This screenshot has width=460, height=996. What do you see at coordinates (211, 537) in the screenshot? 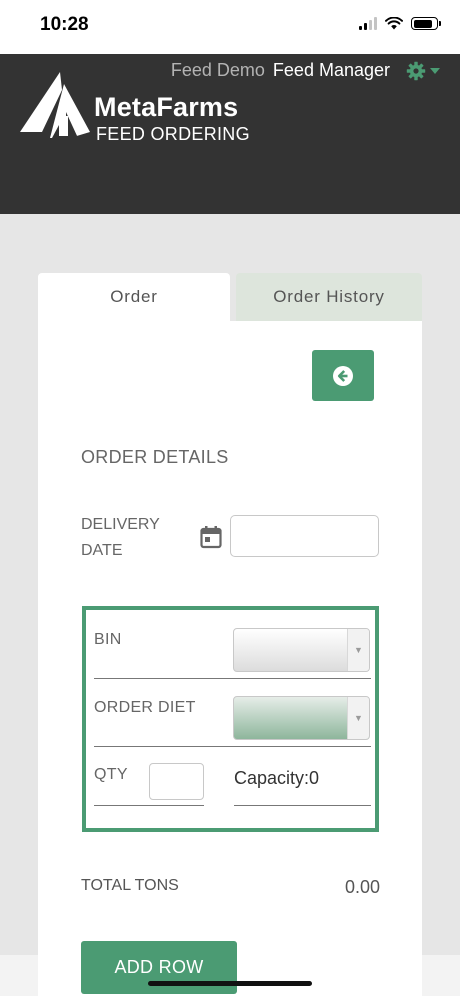
I see `calendar-icon` at bounding box center [211, 537].